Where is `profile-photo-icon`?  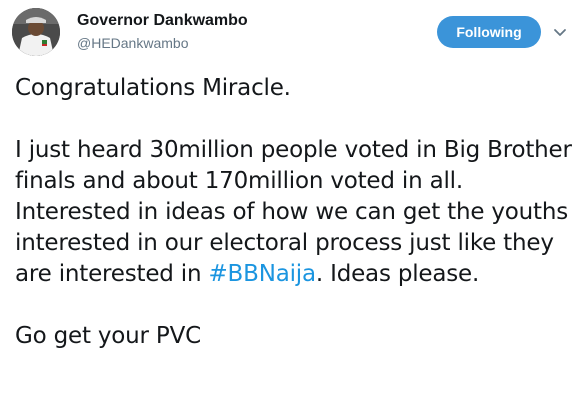
profile-photo-icon is located at coordinates (36, 32).